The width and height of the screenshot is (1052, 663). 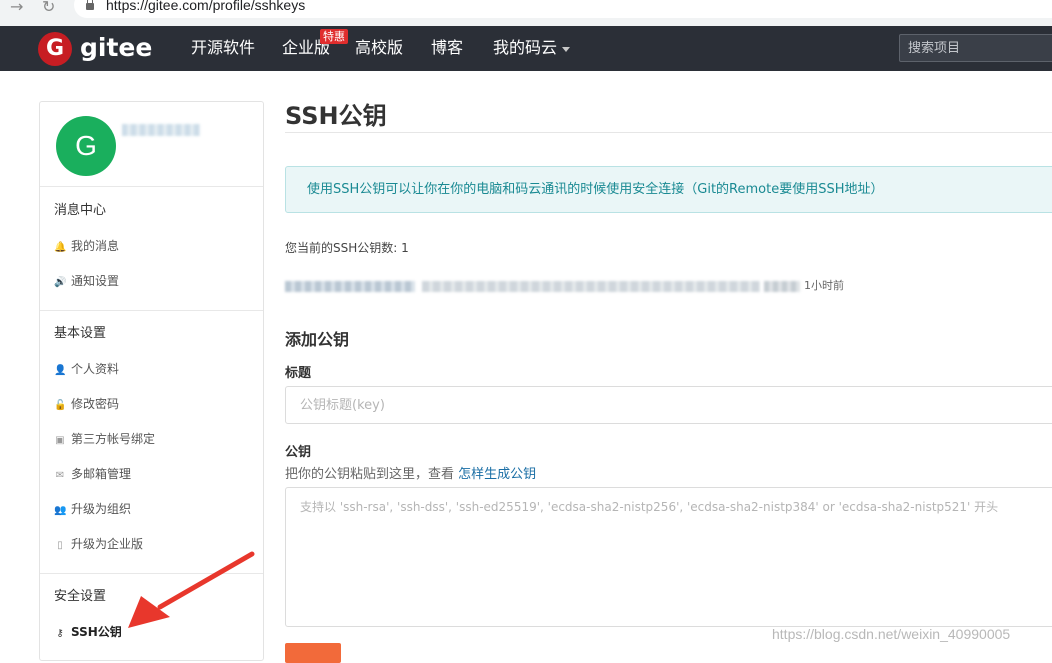 I want to click on gitee-logo-text: gitee, so click(x=116, y=48).